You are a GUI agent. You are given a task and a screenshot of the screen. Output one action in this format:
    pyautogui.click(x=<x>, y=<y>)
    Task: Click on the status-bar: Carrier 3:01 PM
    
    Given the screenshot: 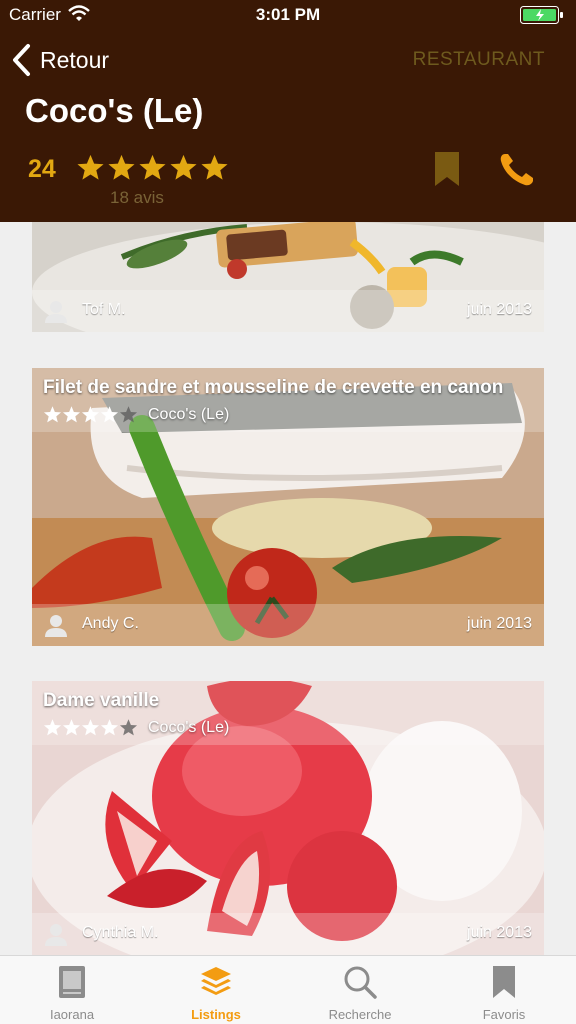 What is the action you would take?
    pyautogui.click(x=288, y=15)
    